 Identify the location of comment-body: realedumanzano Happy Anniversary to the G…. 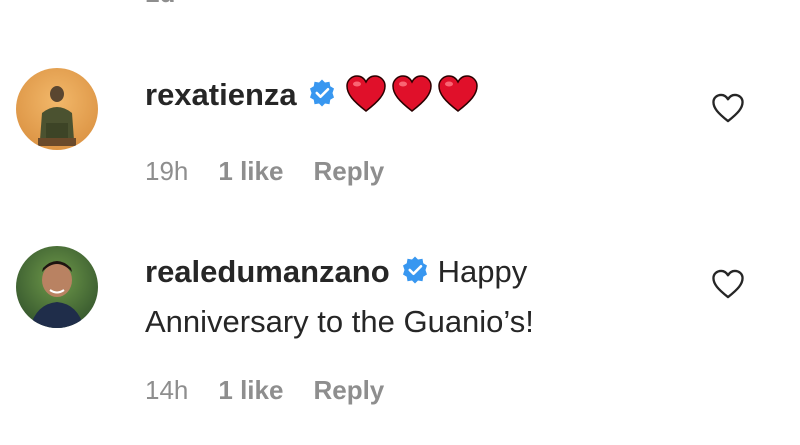
(405, 296).